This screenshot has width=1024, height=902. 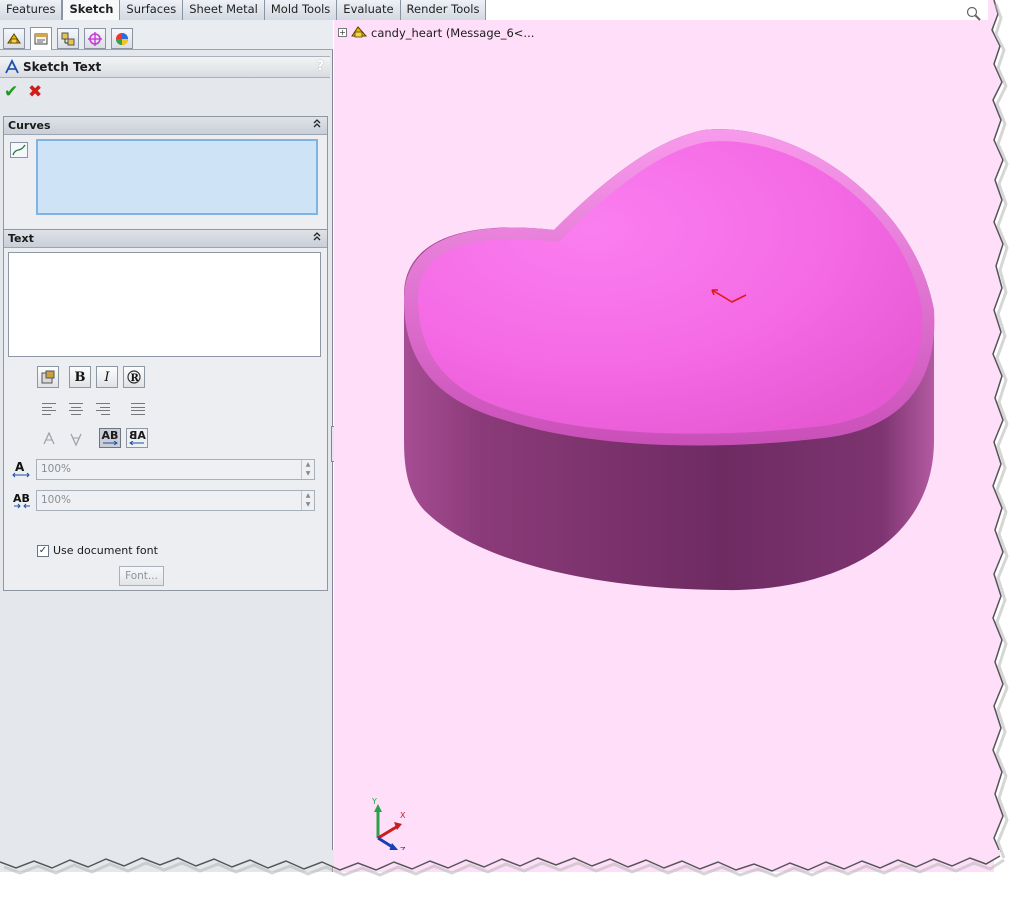 I want to click on spacing-value: 100%, so click(x=56, y=500).